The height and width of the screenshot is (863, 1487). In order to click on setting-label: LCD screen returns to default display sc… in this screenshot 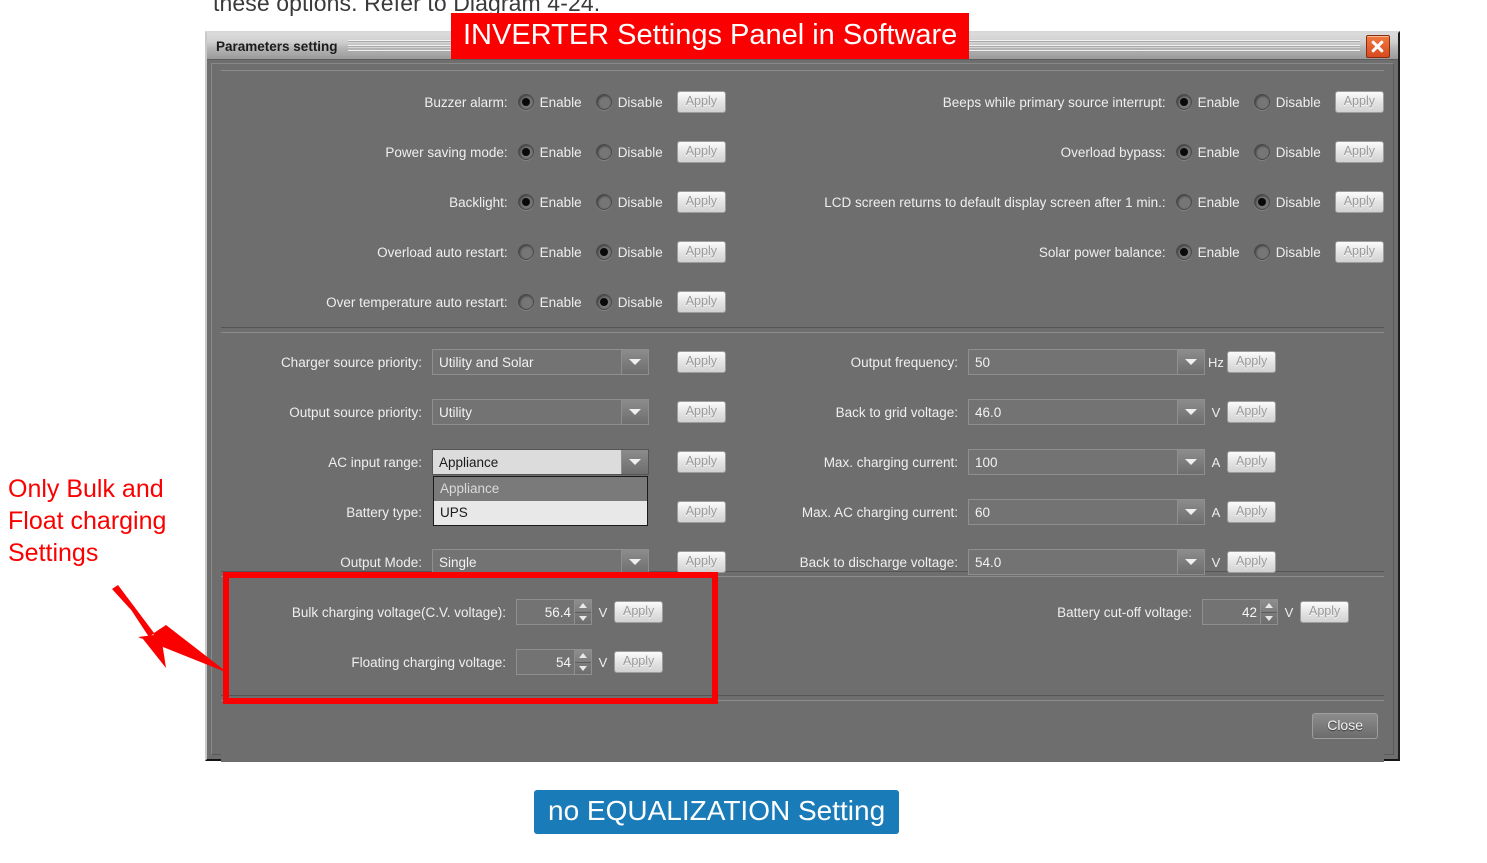, I will do `click(995, 202)`.